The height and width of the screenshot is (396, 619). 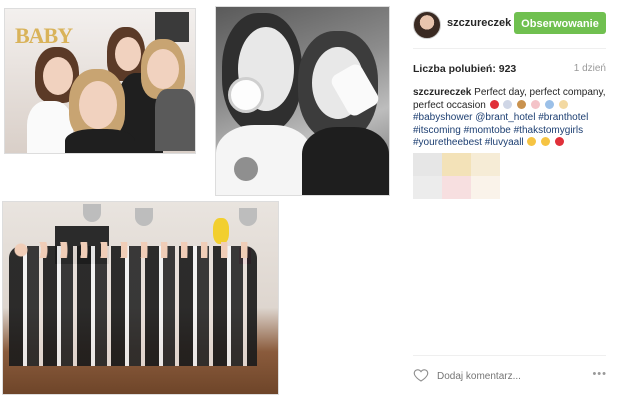 I want to click on hashtag-link: #itscoming, so click(x=437, y=130).